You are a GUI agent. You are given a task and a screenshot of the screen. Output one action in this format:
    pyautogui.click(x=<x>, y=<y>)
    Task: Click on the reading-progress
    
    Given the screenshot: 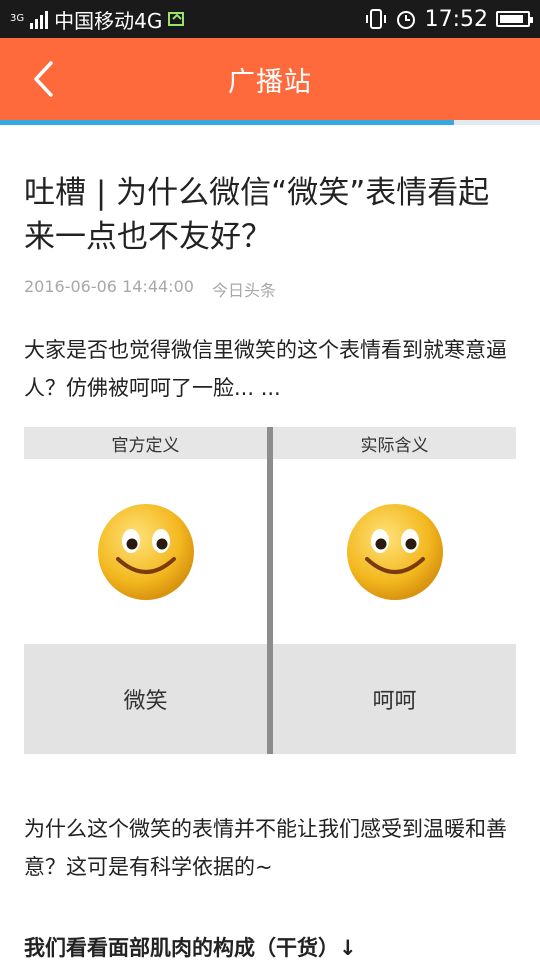 What is the action you would take?
    pyautogui.click(x=270, y=122)
    